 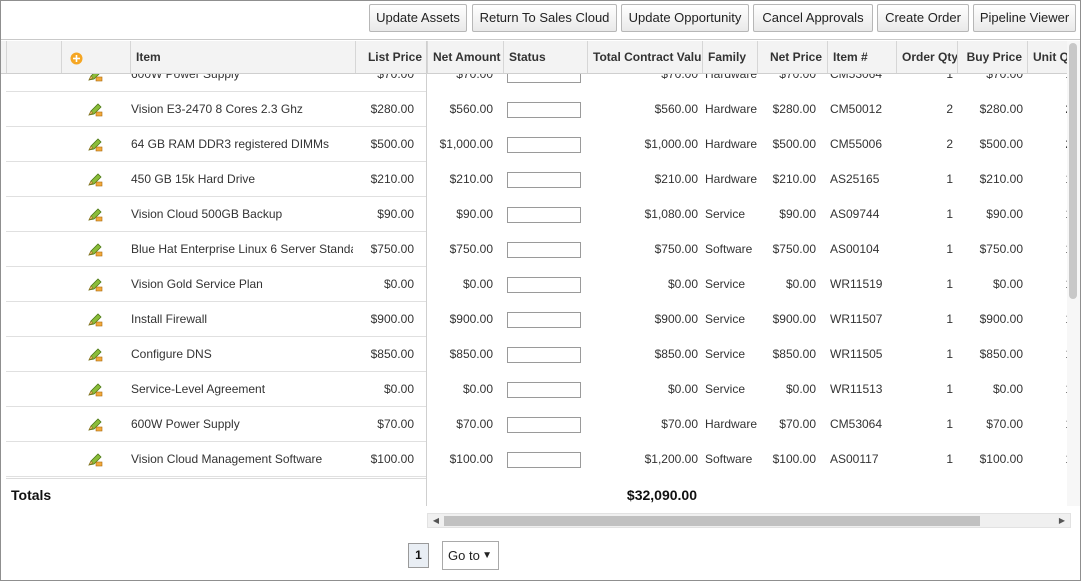 What do you see at coordinates (926, 57) in the screenshot?
I see `order-qty-column-header: Order Qty` at bounding box center [926, 57].